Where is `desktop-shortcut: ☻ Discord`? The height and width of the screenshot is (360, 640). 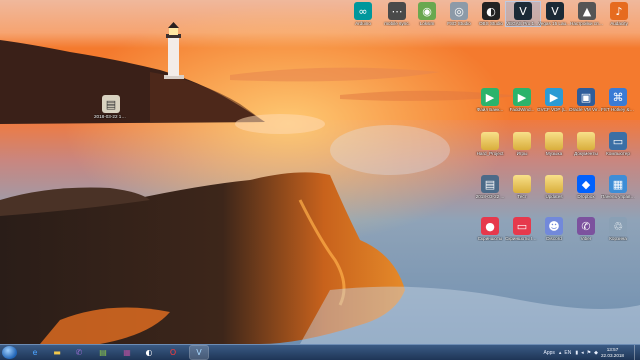
desktop-shortcut: ☻ Discord is located at coordinates (554, 229).